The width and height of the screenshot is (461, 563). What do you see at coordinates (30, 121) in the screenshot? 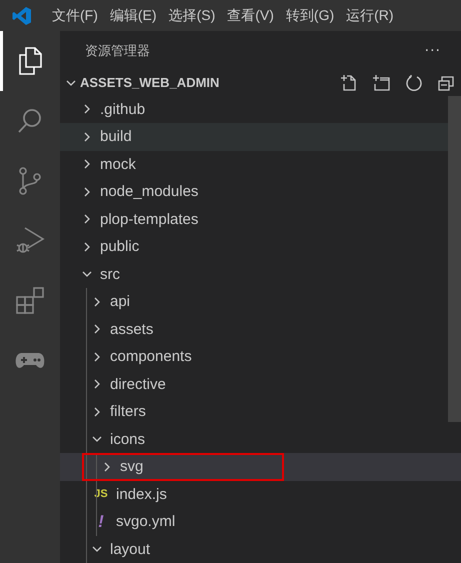
I see `search-icon` at bounding box center [30, 121].